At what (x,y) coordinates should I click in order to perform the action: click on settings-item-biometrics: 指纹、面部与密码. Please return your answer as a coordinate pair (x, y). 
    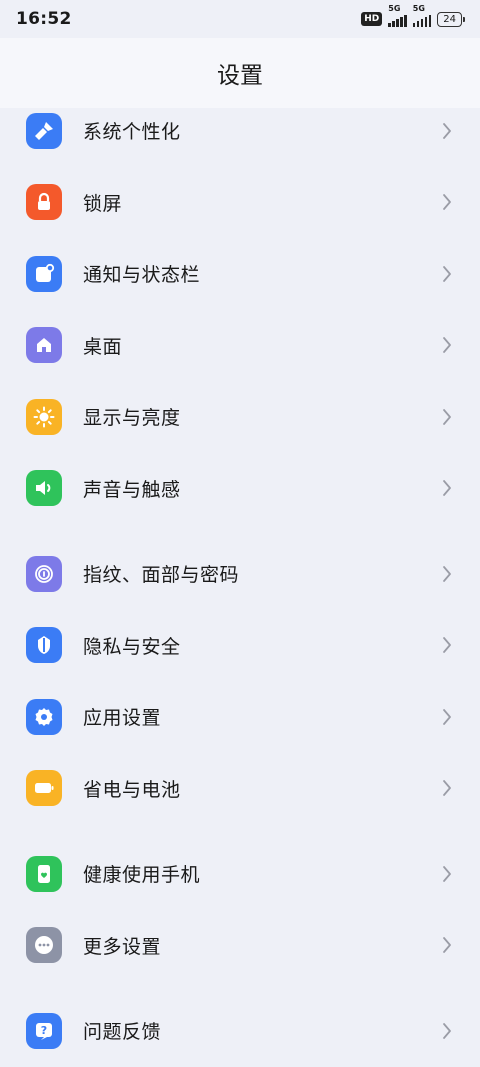
    Looking at the image, I should click on (240, 574).